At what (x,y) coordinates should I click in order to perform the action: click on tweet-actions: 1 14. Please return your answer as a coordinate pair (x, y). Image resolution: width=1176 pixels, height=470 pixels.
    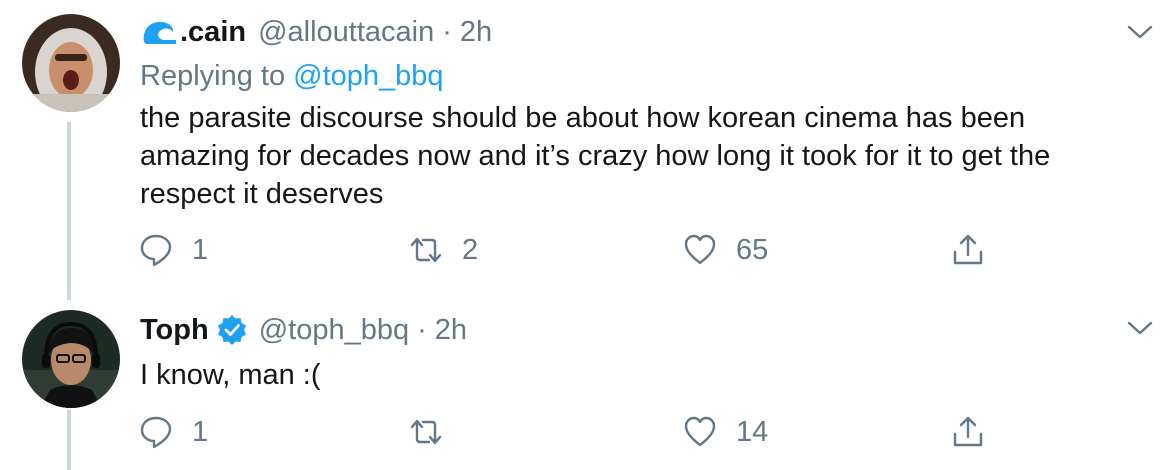
    Looking at the image, I should click on (588, 432).